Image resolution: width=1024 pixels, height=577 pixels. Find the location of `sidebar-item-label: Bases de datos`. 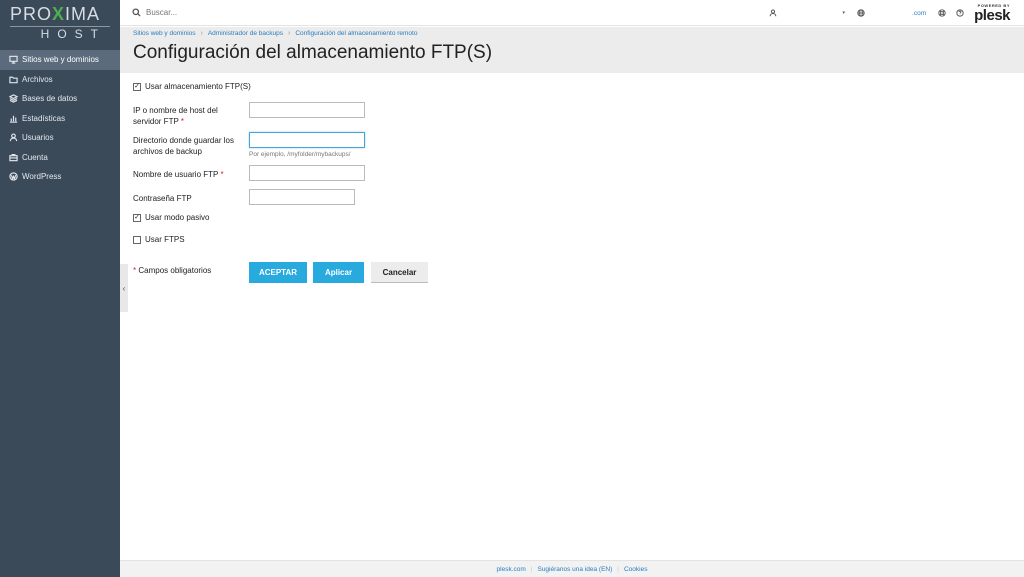

sidebar-item-label: Bases de datos is located at coordinates (50, 99).